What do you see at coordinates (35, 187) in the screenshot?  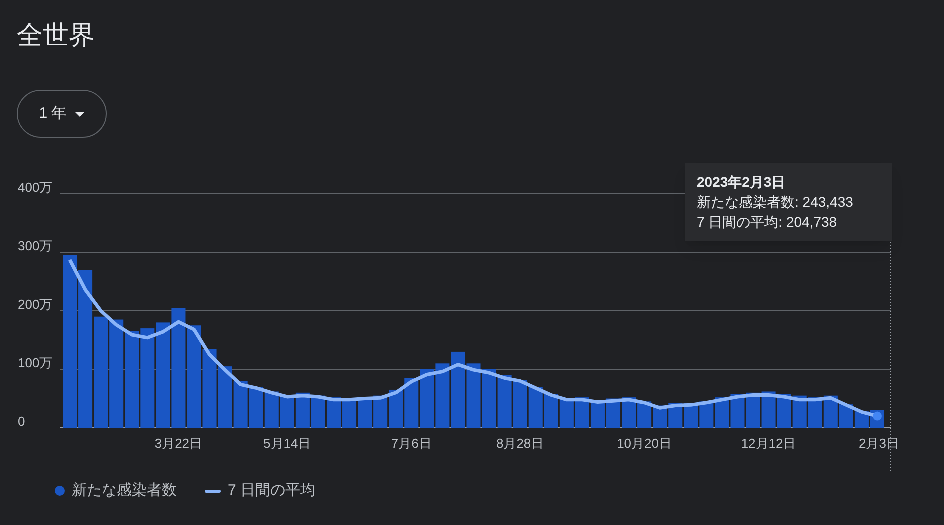 I see `y-axis-label: 400万` at bounding box center [35, 187].